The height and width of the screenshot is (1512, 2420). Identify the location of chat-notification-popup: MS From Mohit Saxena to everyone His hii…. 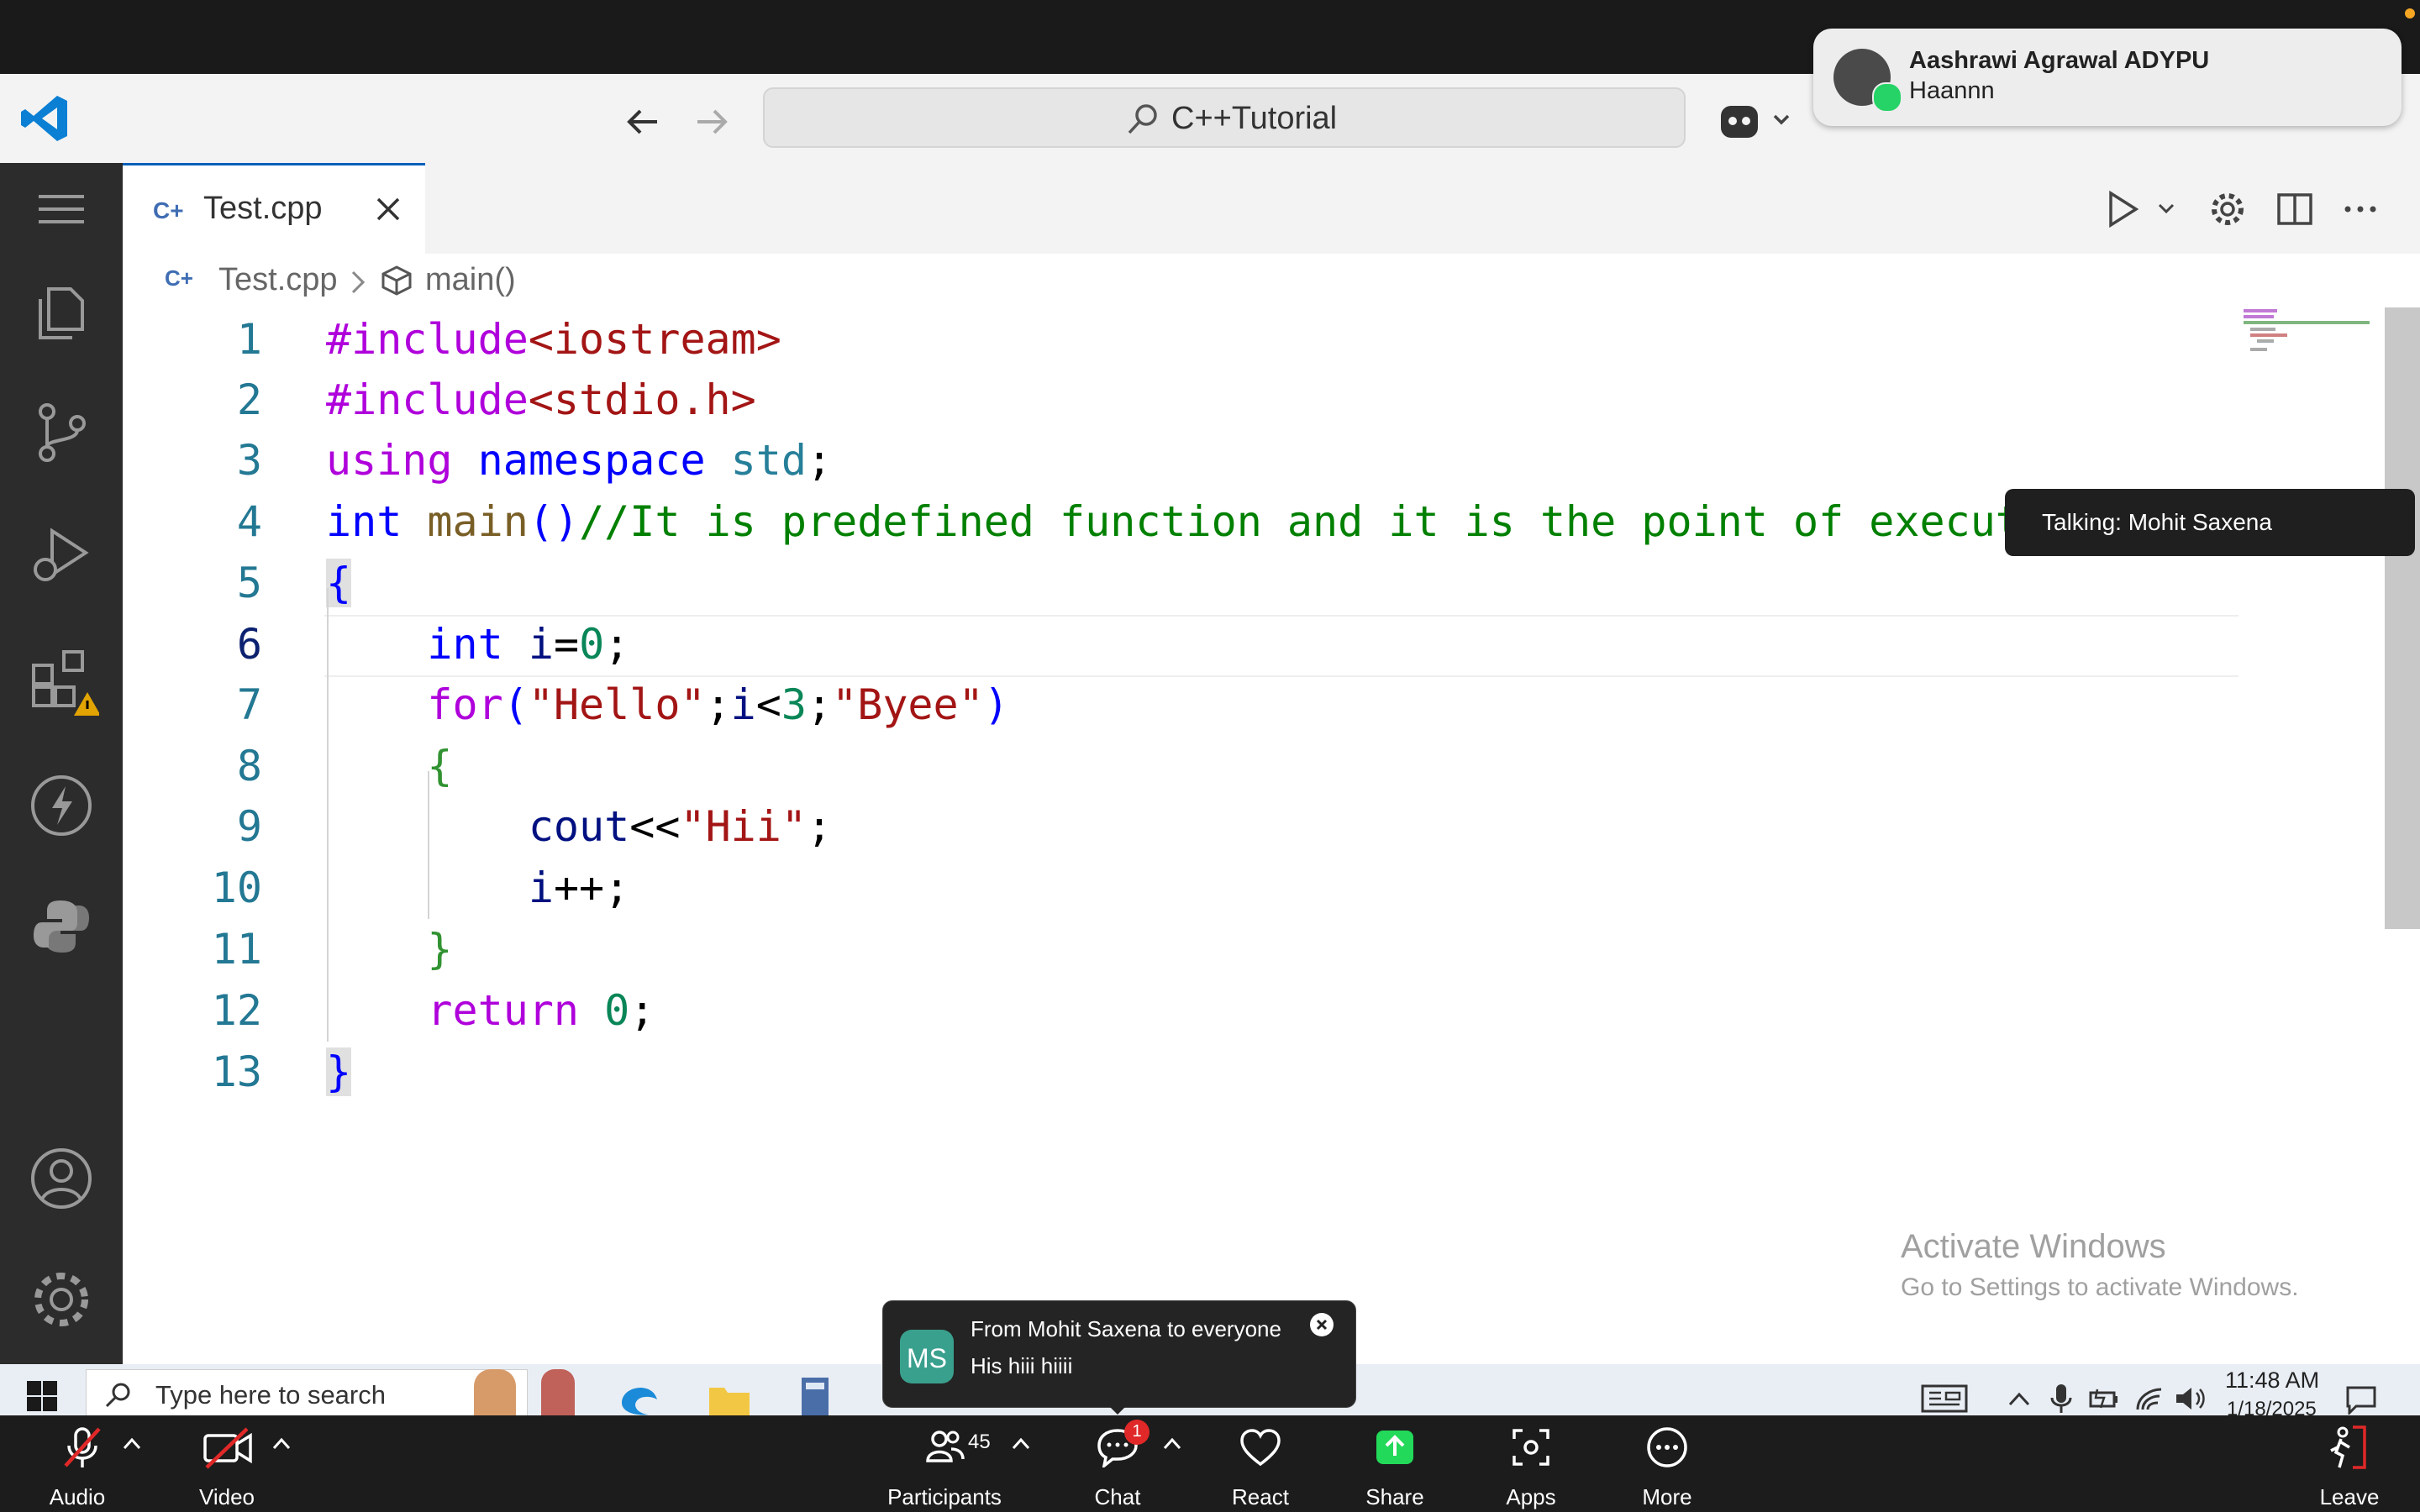
(1119, 1354).